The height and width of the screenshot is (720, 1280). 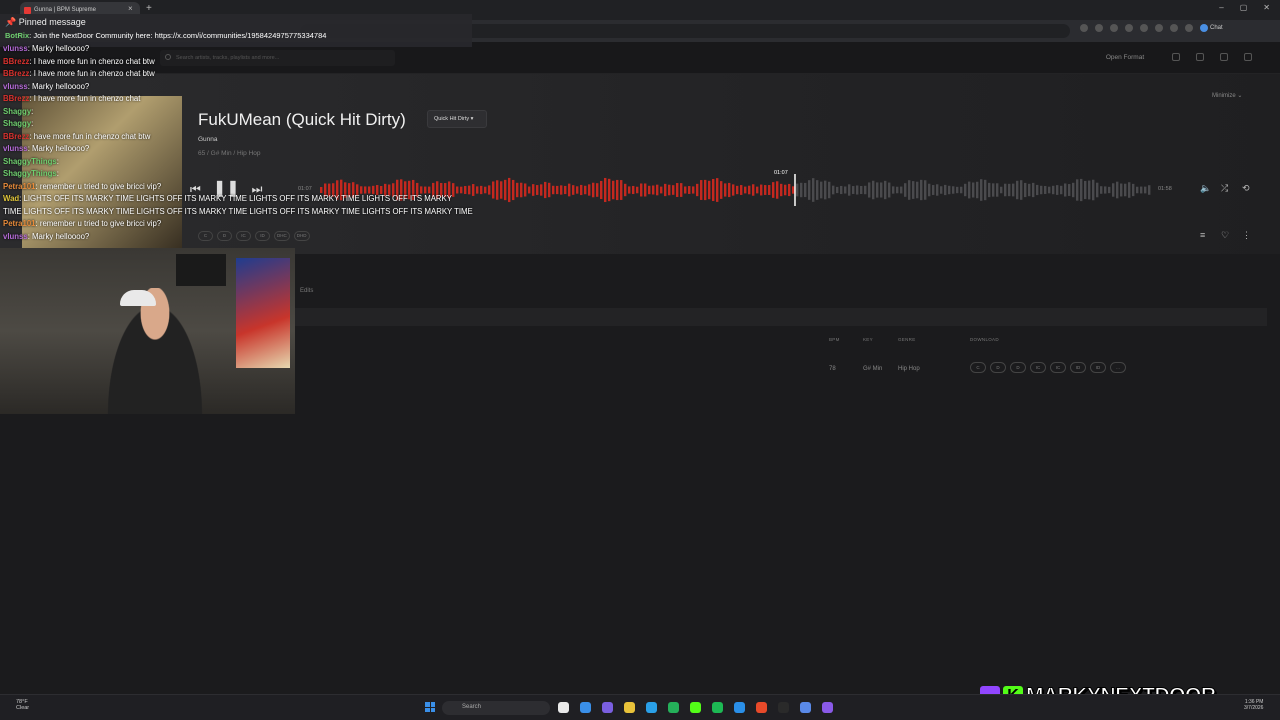 I want to click on favicon-icon, so click(x=27, y=10).